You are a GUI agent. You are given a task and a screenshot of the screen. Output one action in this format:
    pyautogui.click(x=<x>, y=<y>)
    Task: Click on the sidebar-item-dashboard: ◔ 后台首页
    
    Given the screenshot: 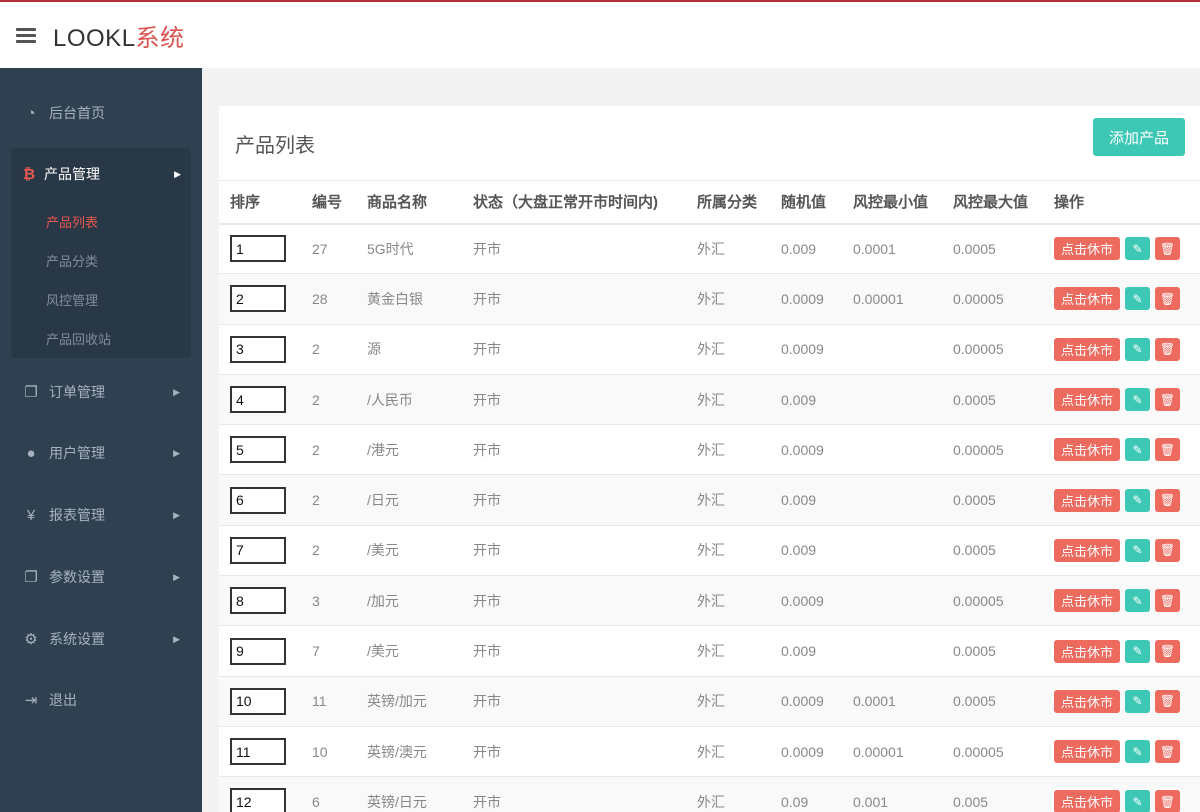 What is the action you would take?
    pyautogui.click(x=101, y=113)
    